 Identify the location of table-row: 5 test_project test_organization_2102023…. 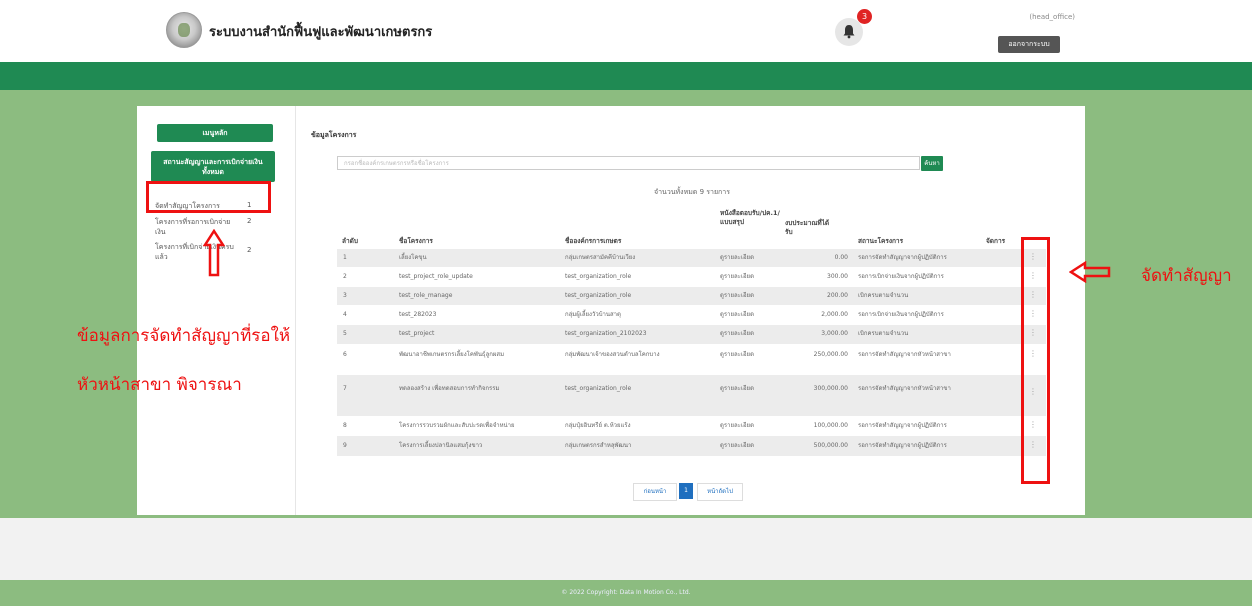
(691, 334).